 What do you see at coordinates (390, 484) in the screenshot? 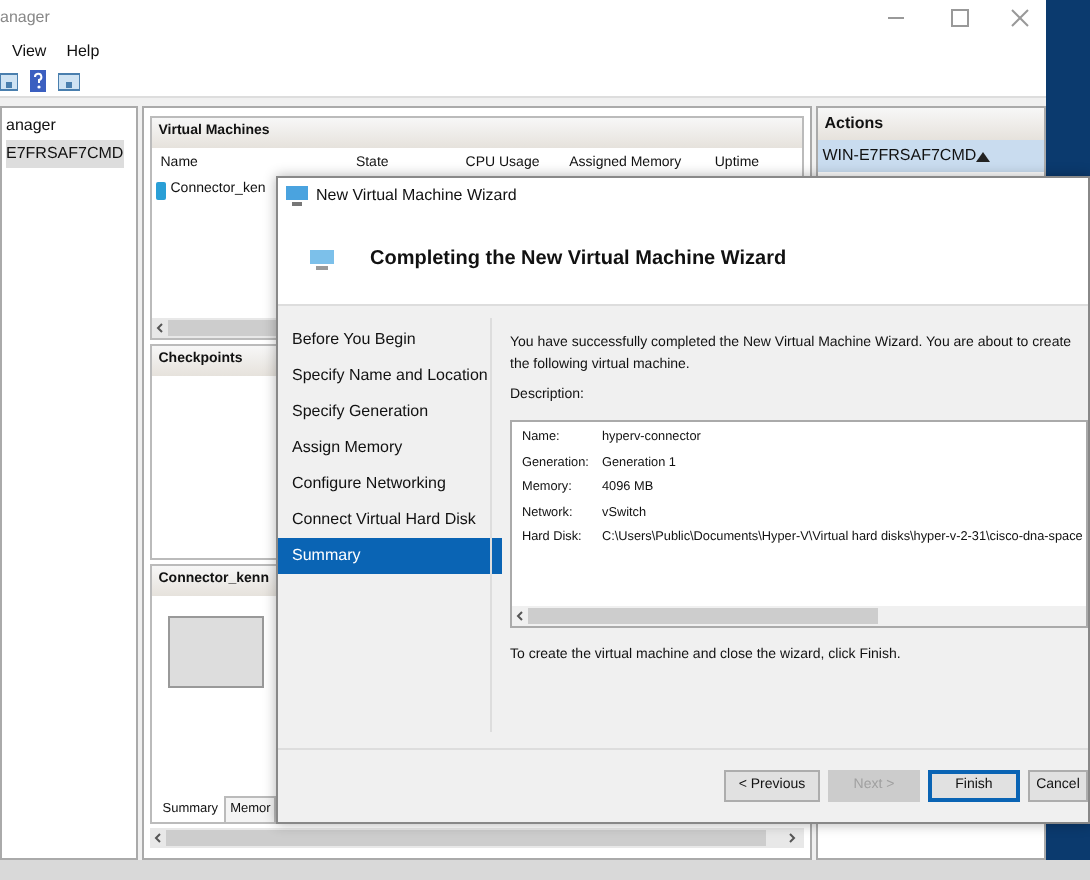
I see `wizard-step: Configure Networking` at bounding box center [390, 484].